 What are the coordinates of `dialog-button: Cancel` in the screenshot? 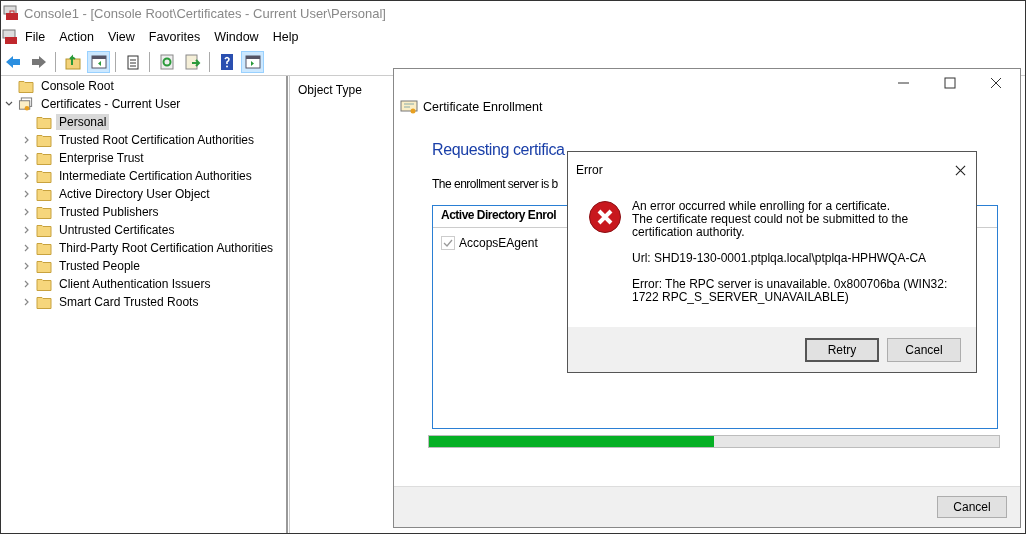 It's located at (924, 349).